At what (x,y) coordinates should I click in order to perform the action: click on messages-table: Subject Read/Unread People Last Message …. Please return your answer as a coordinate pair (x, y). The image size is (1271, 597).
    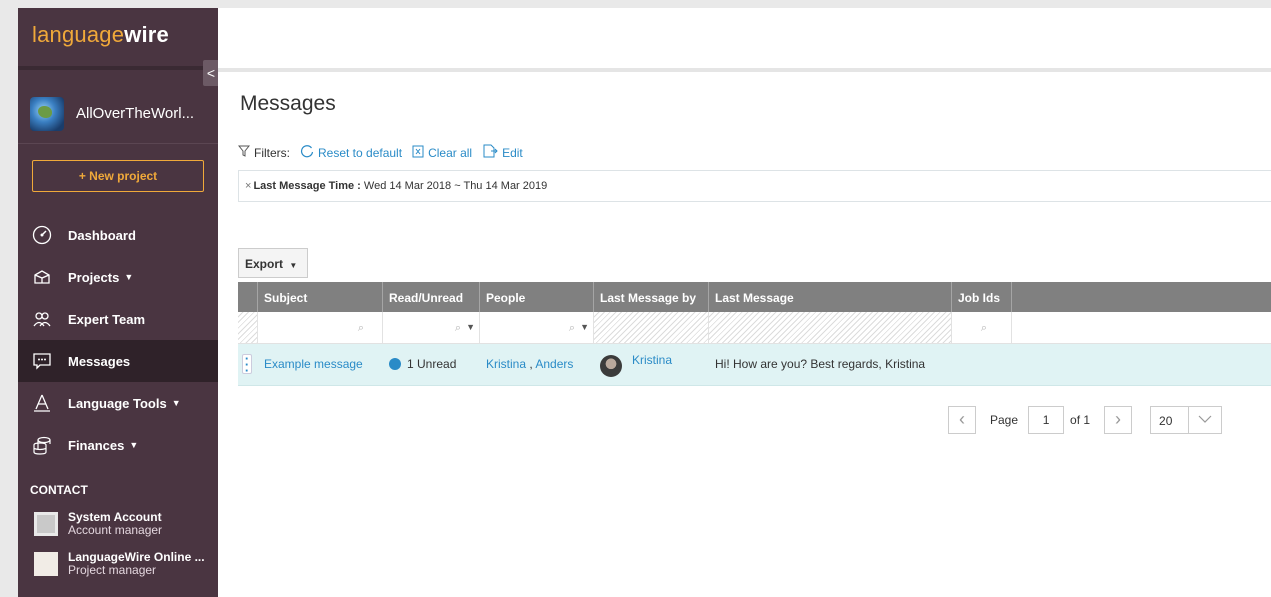
    Looking at the image, I should click on (754, 334).